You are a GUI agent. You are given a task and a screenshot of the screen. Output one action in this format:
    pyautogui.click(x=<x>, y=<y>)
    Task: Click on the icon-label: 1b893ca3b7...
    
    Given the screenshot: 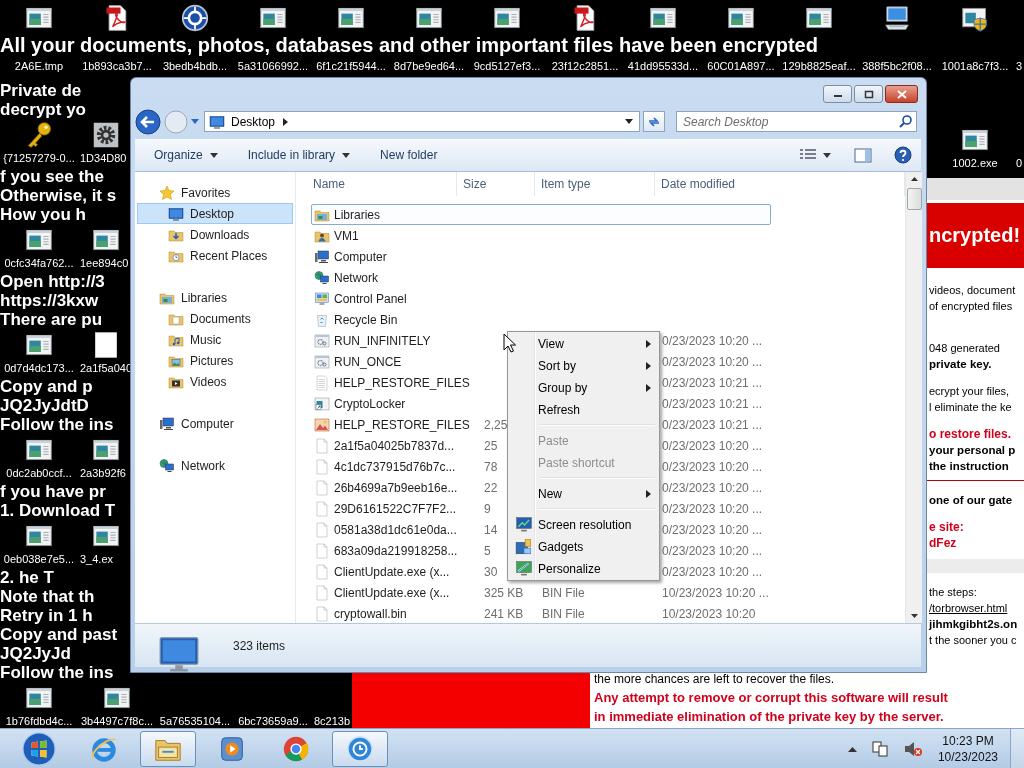 What is the action you would take?
    pyautogui.click(x=117, y=66)
    